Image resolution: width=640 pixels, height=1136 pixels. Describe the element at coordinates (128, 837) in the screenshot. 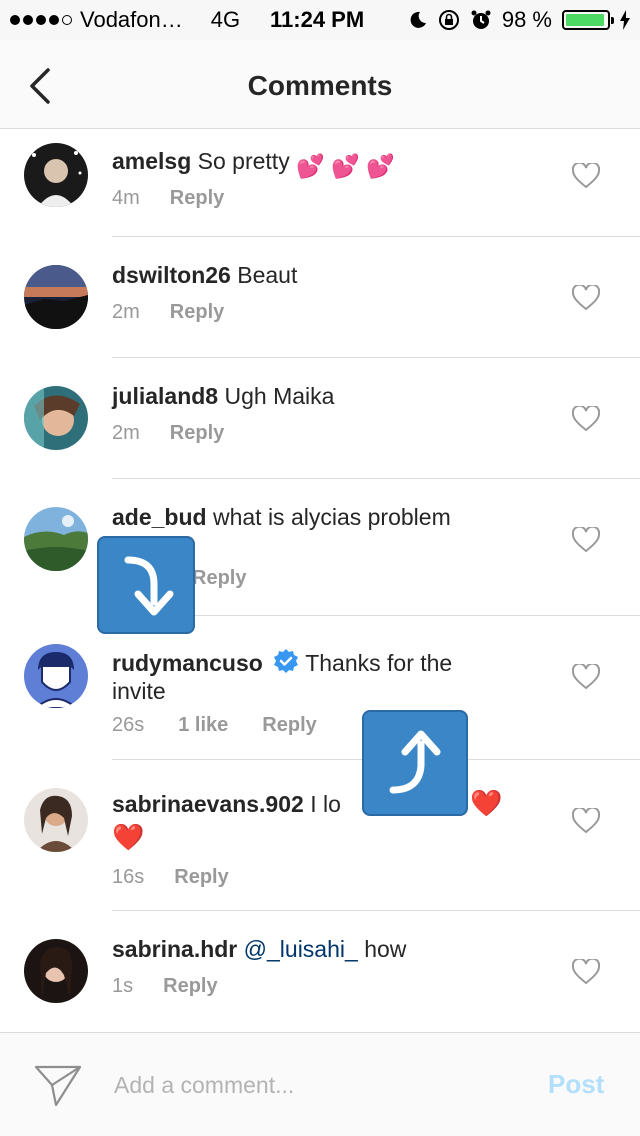

I see `comment-emoji: ❤️` at that location.